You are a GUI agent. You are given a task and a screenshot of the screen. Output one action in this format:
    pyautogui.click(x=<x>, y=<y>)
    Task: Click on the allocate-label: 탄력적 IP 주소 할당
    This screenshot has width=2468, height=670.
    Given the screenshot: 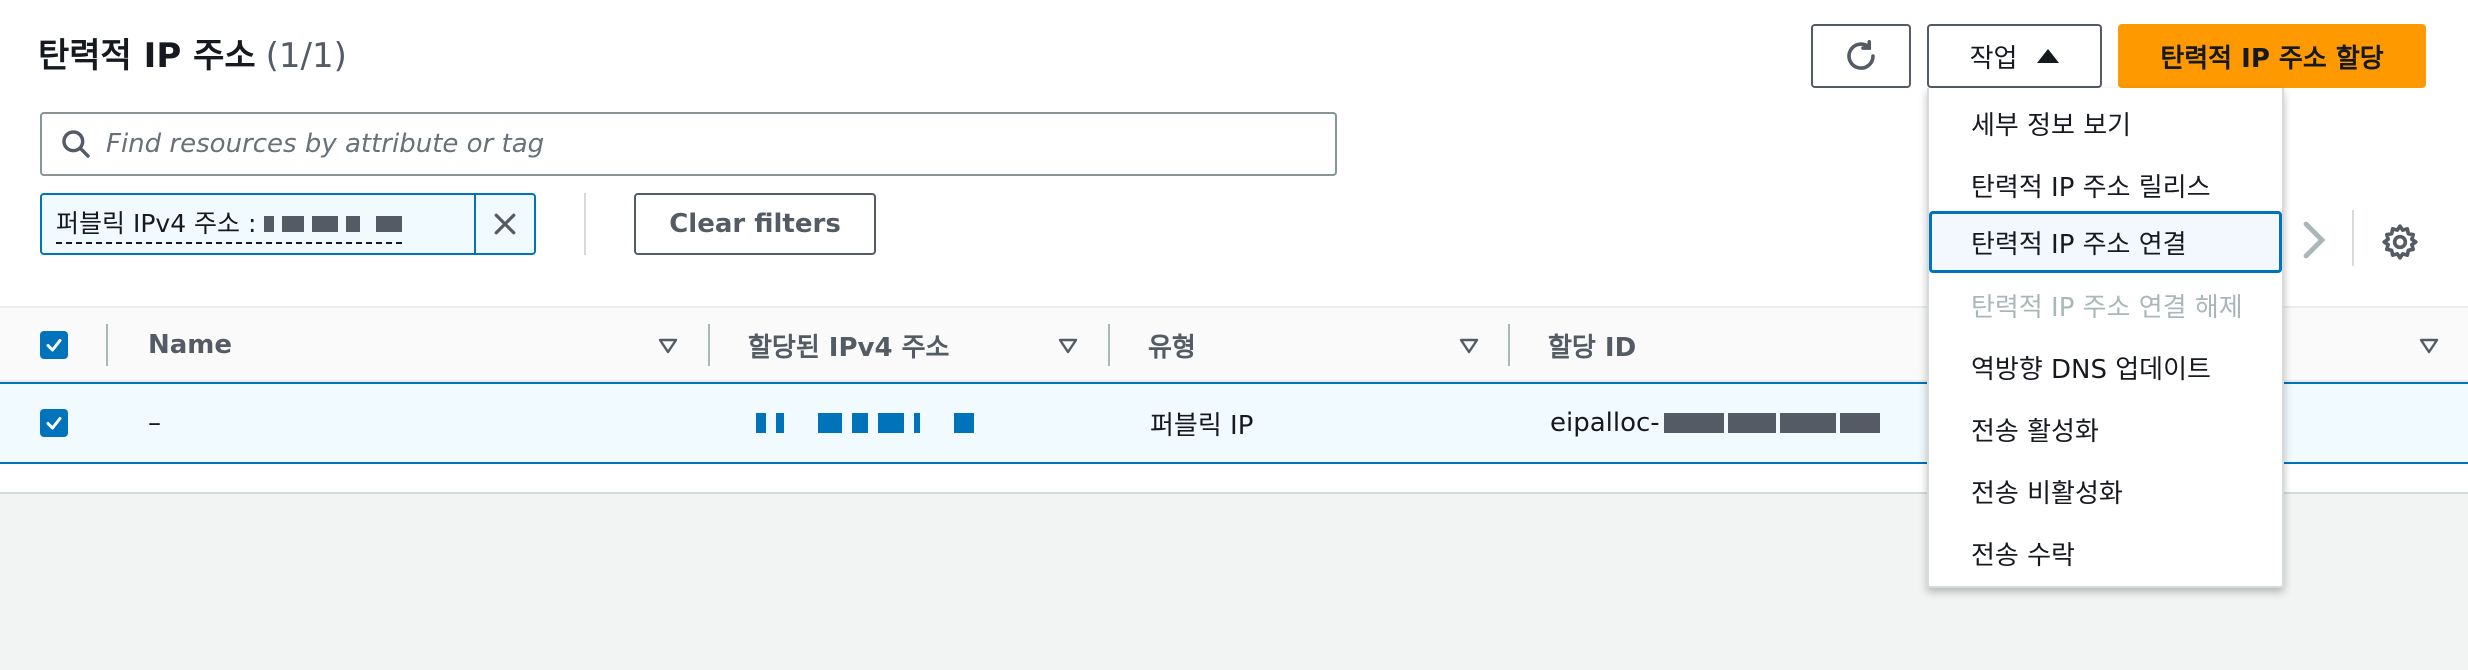 What is the action you would take?
    pyautogui.click(x=2272, y=58)
    